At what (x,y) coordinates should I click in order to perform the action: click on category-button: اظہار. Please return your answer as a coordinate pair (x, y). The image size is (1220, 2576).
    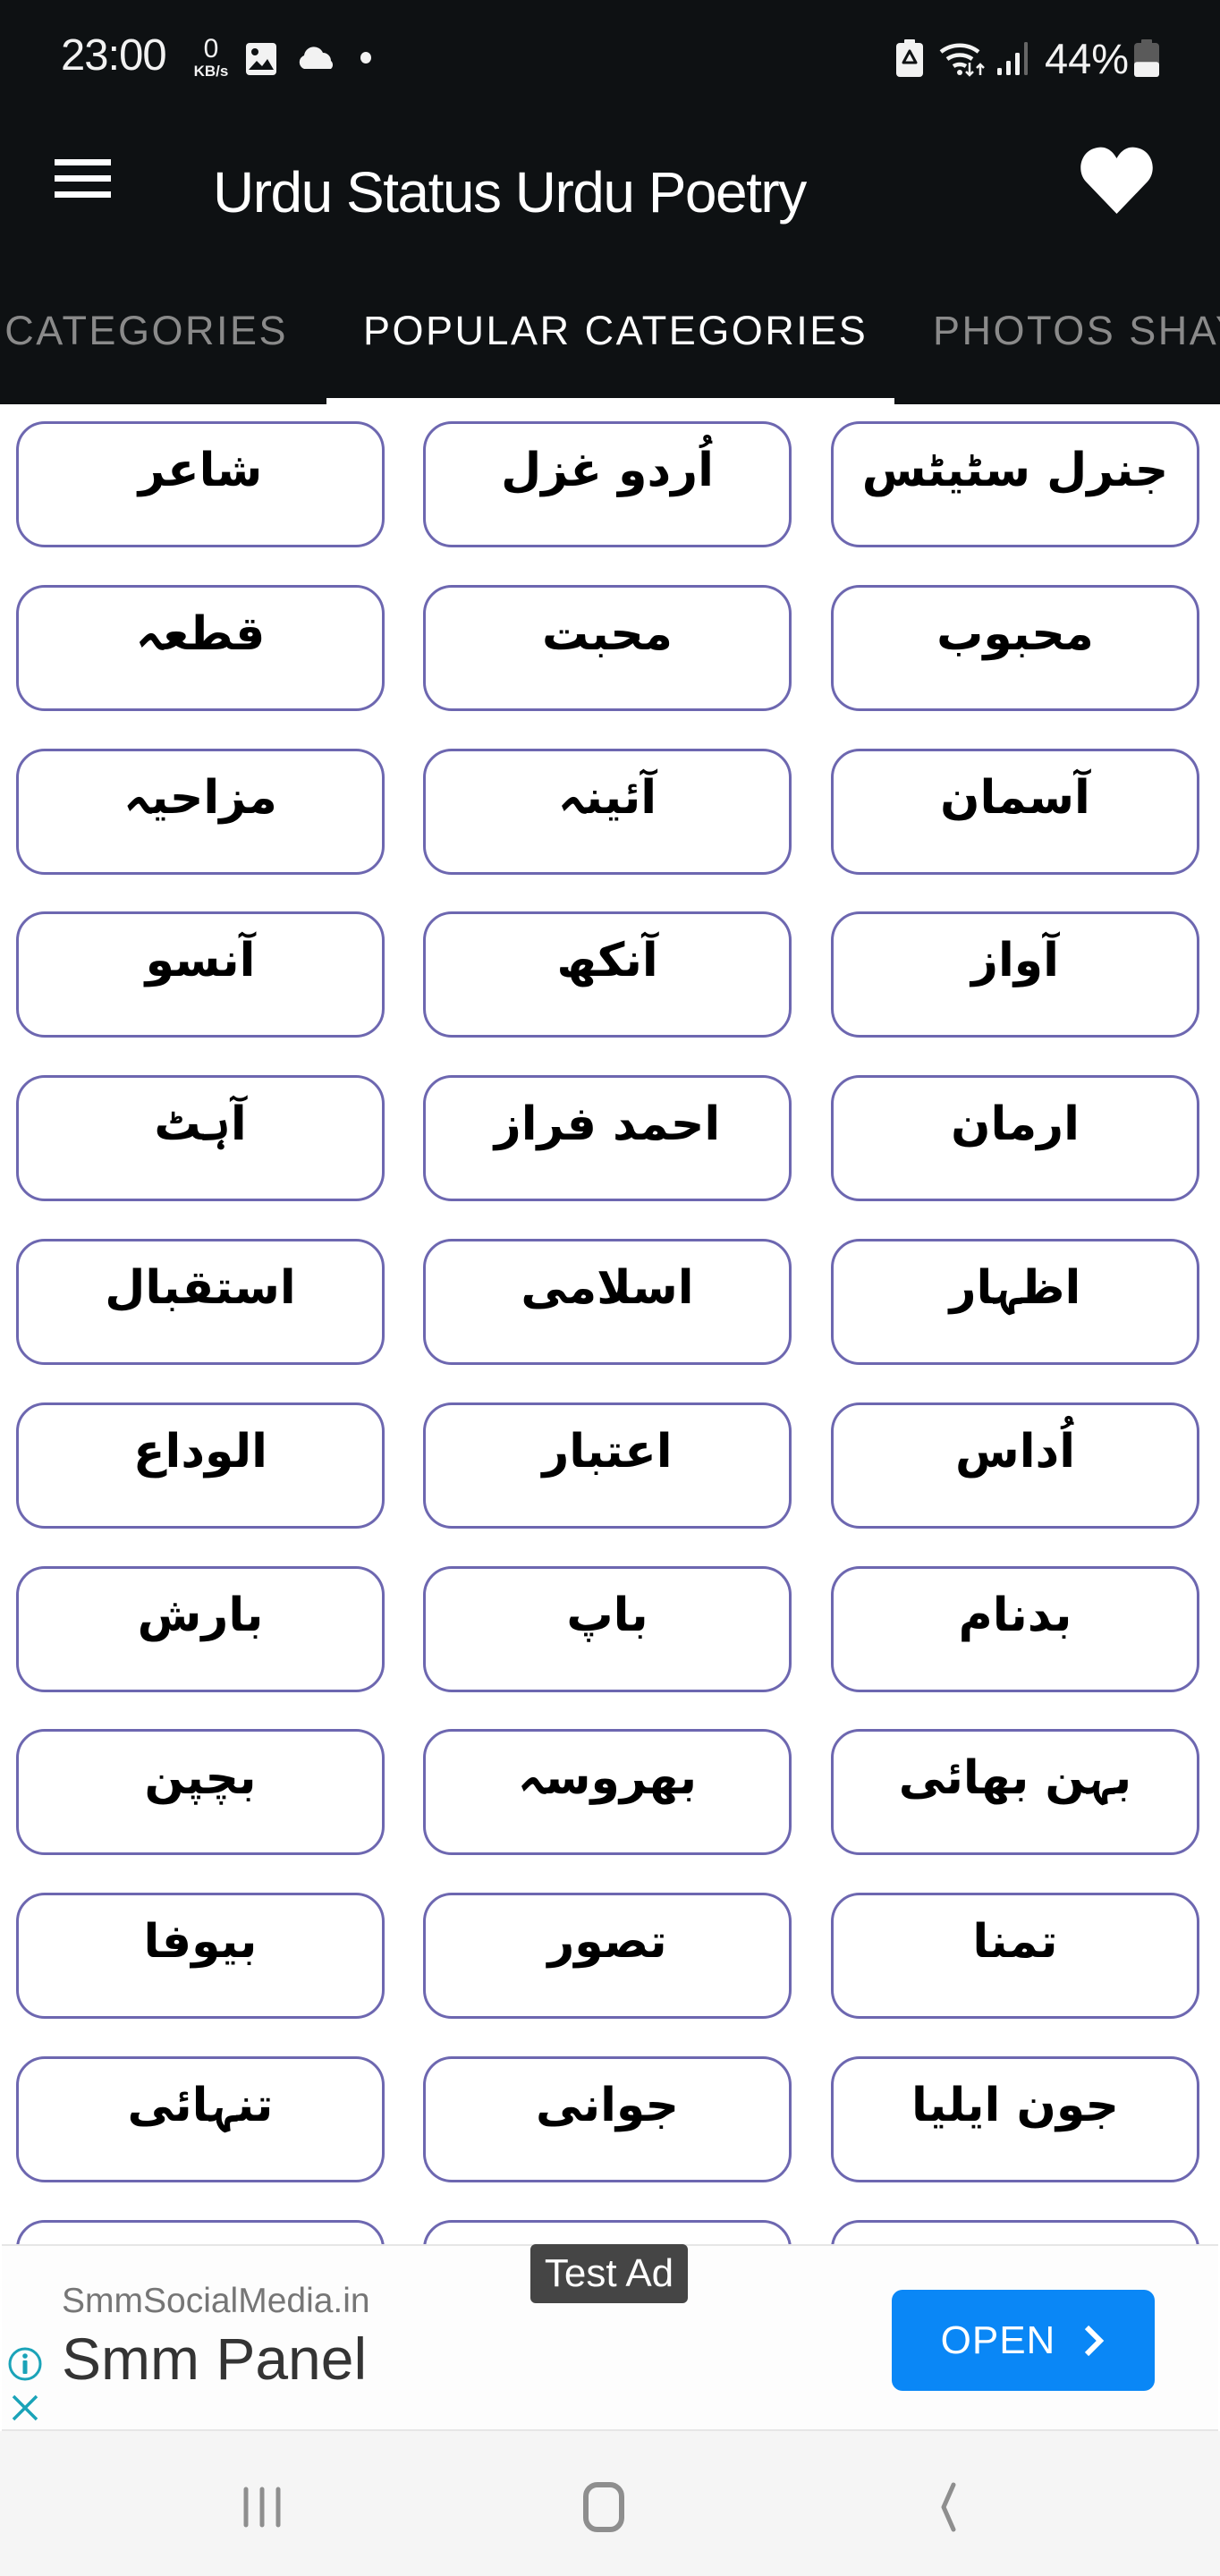
    Looking at the image, I should click on (1015, 1302).